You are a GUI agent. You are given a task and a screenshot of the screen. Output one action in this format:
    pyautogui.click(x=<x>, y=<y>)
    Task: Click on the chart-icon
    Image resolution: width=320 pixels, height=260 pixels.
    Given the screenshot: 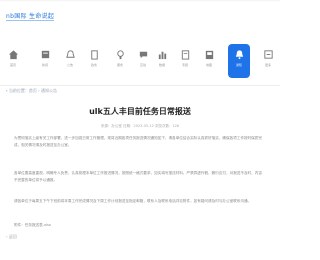 What is the action you would take?
    pyautogui.click(x=162, y=55)
    